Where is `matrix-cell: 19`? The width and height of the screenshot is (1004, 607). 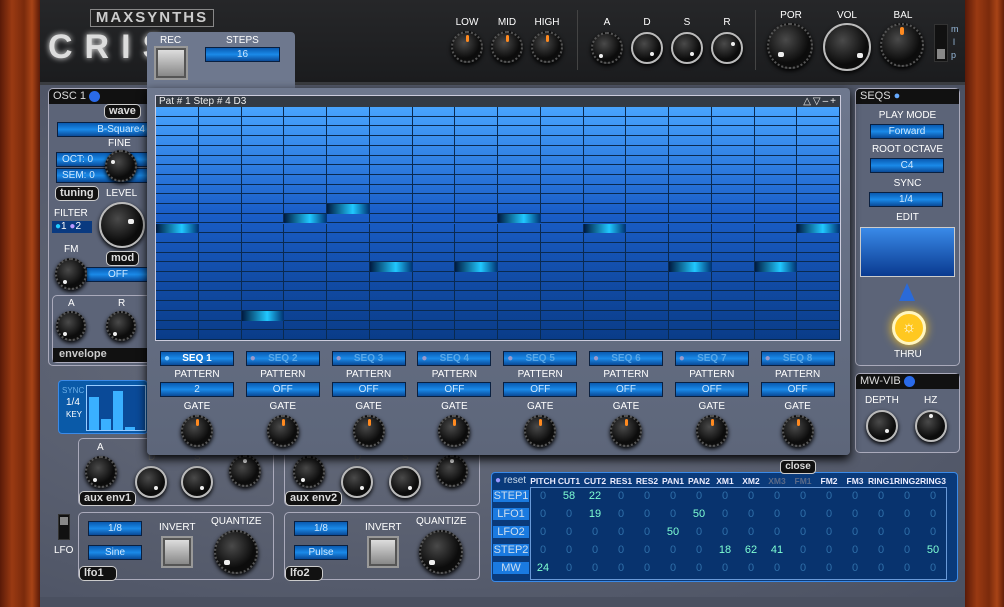
matrix-cell: 19 is located at coordinates (595, 514).